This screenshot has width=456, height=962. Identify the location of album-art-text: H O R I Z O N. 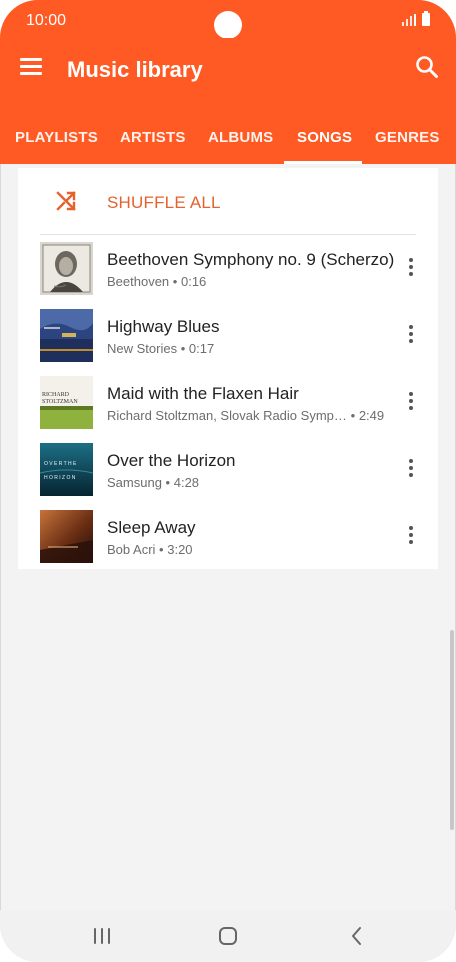
(60, 478).